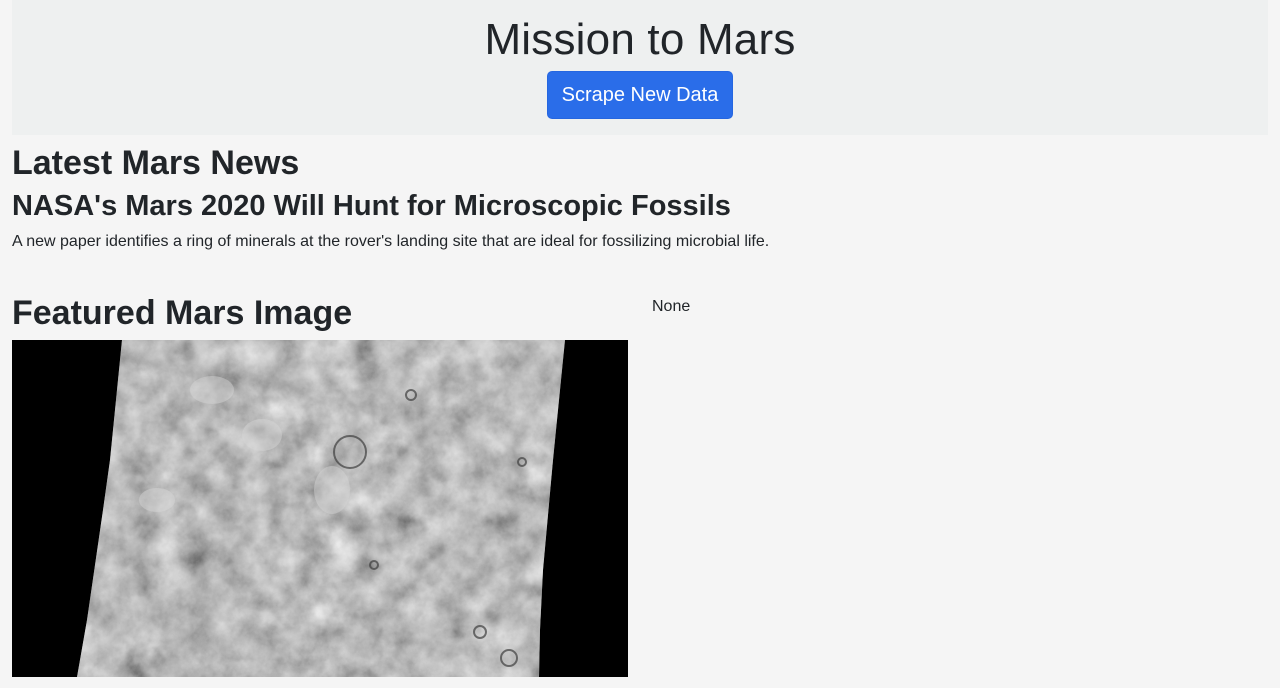 The image size is (1280, 688). What do you see at coordinates (671, 306) in the screenshot?
I see `mars-facts-table: None` at bounding box center [671, 306].